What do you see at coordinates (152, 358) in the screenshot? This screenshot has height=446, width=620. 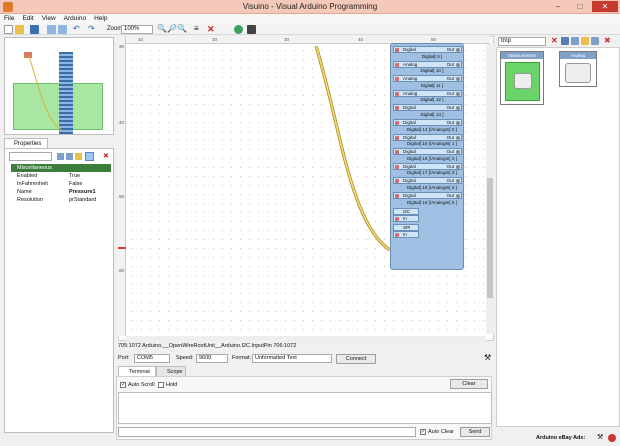 I see `port-select: COM5` at bounding box center [152, 358].